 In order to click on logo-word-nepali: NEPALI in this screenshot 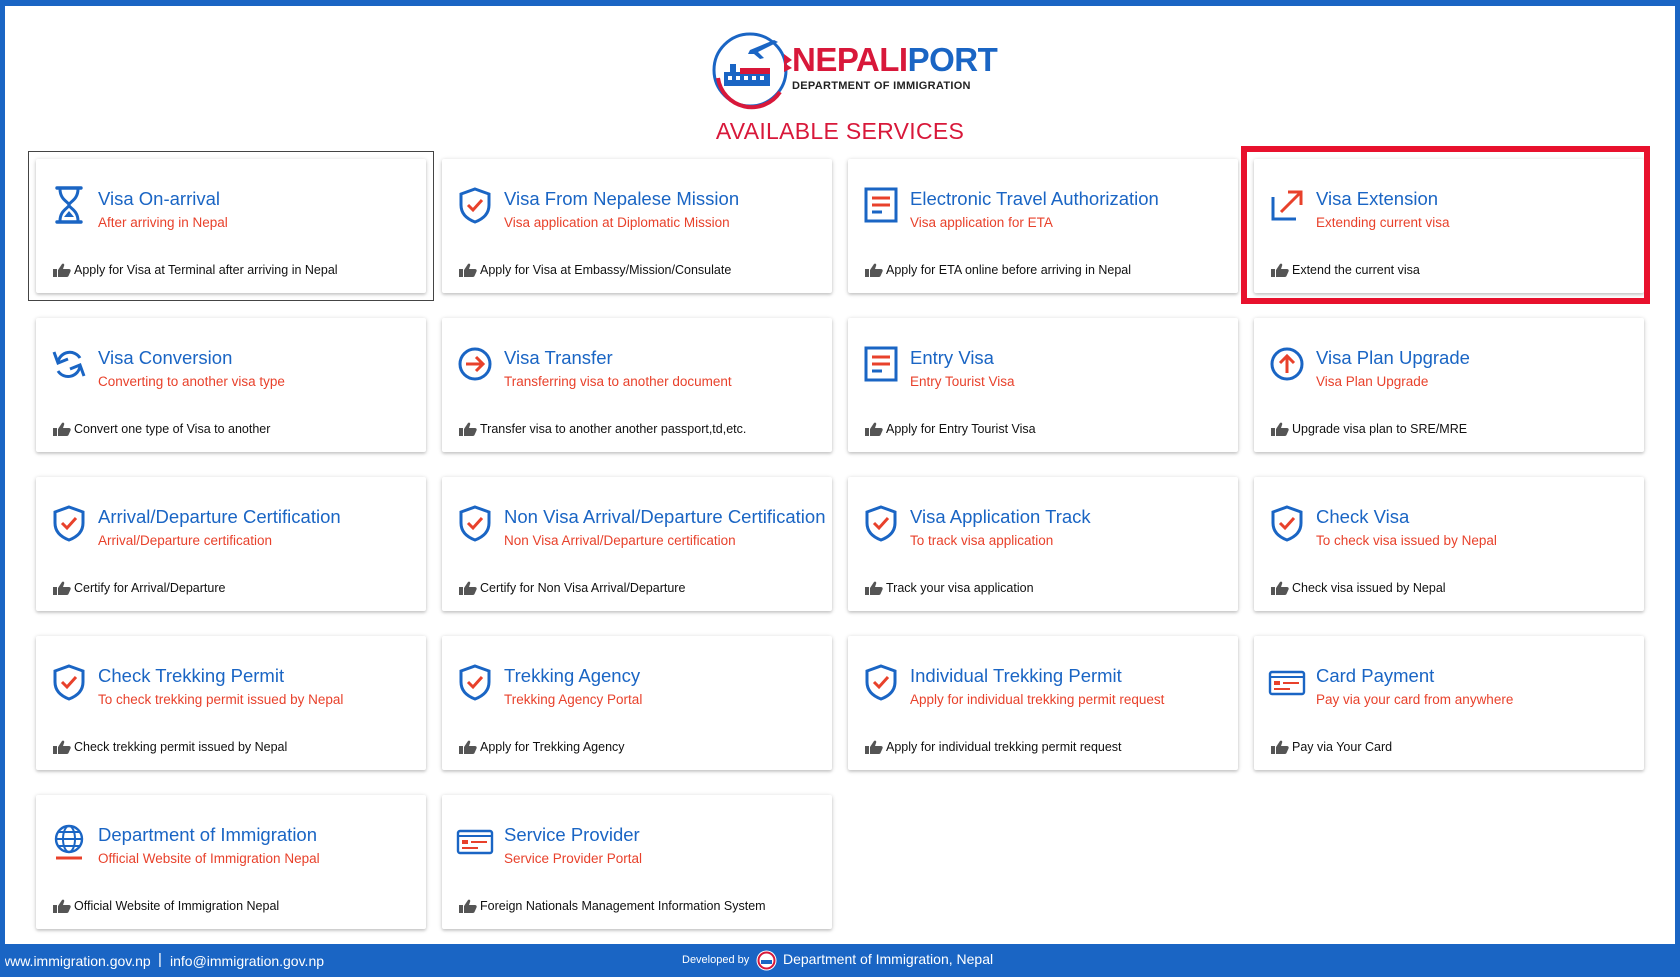, I will do `click(850, 59)`.